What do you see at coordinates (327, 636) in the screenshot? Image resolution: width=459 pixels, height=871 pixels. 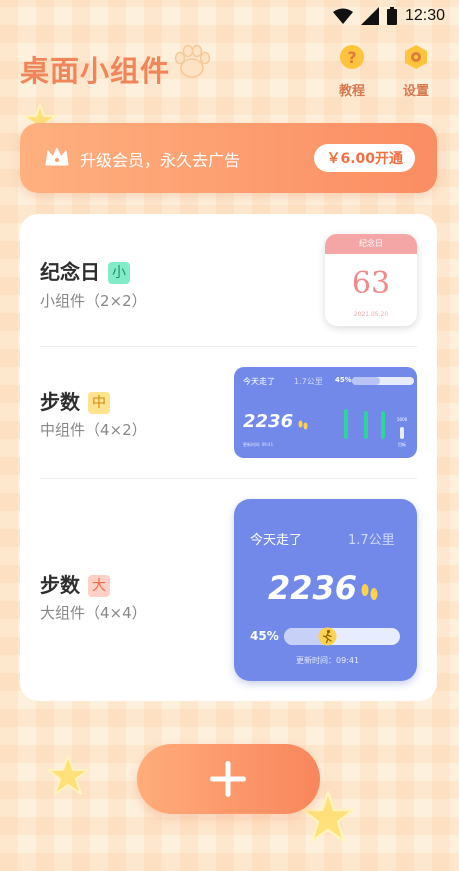 I see `runner-icon` at bounding box center [327, 636].